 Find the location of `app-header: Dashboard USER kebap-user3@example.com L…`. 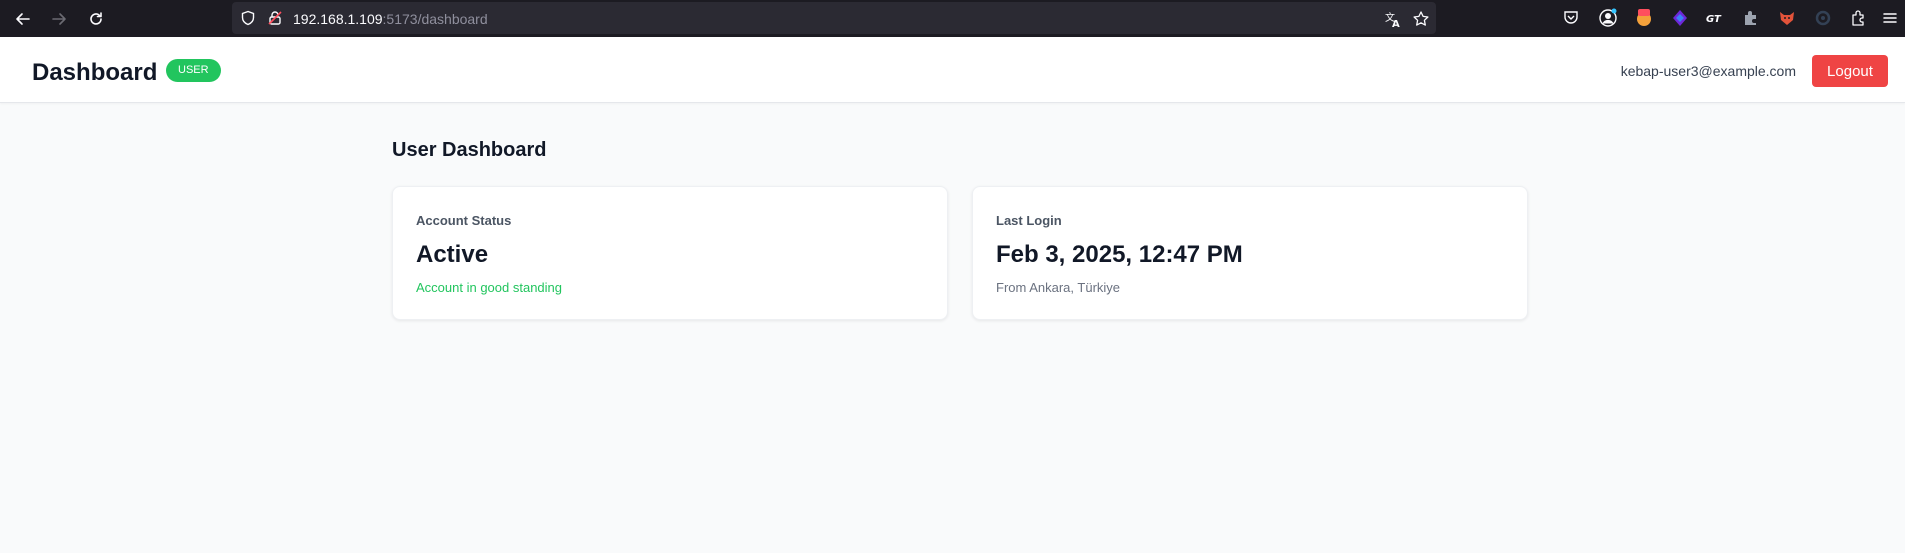

app-header: Dashboard USER kebap-user3@example.com L… is located at coordinates (952, 70).